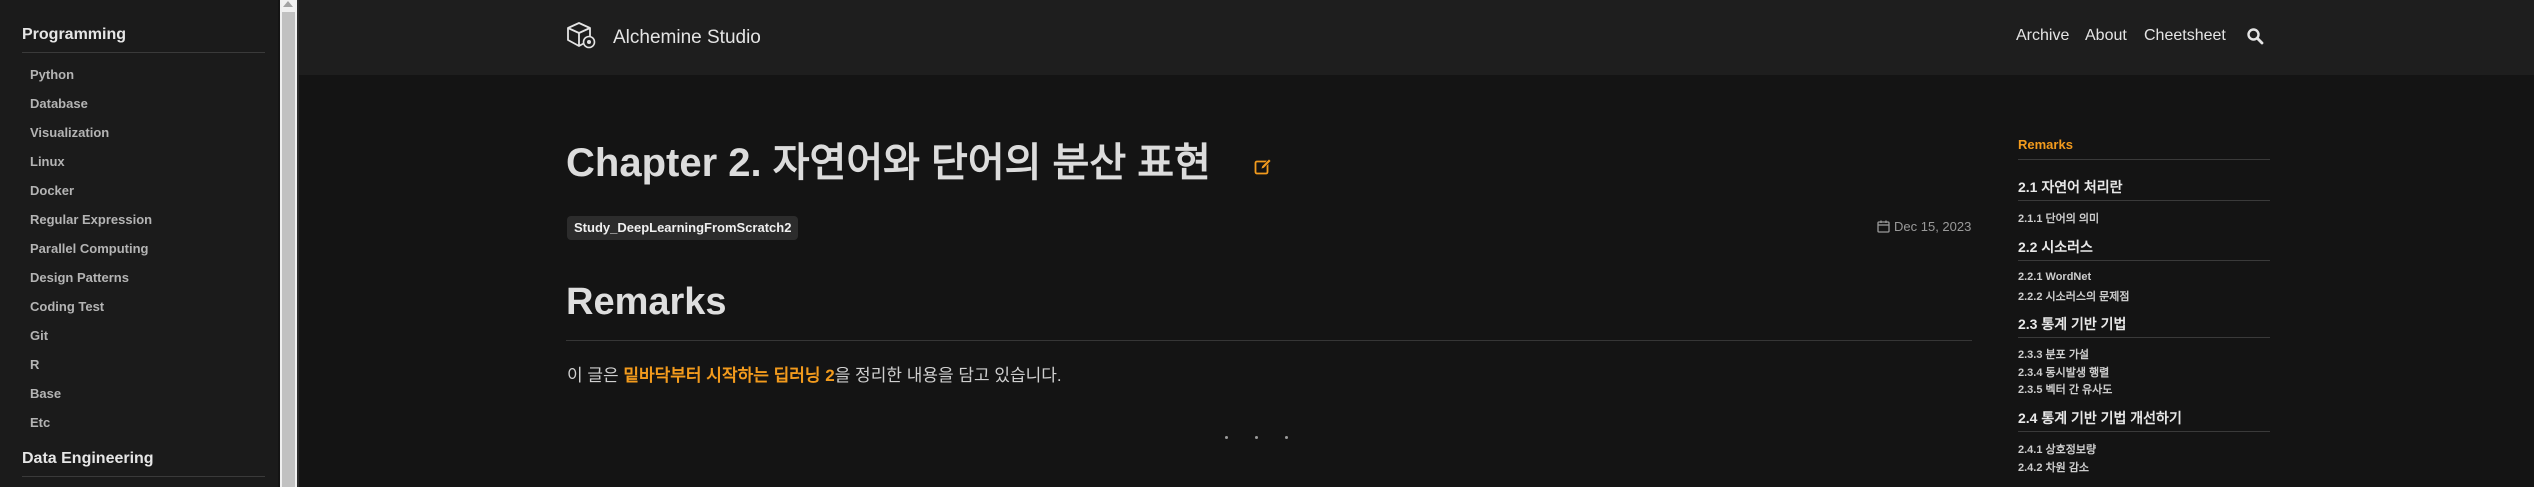 The height and width of the screenshot is (487, 2534). I want to click on sidebar-item-design-patterns: Design Patterns, so click(79, 277).